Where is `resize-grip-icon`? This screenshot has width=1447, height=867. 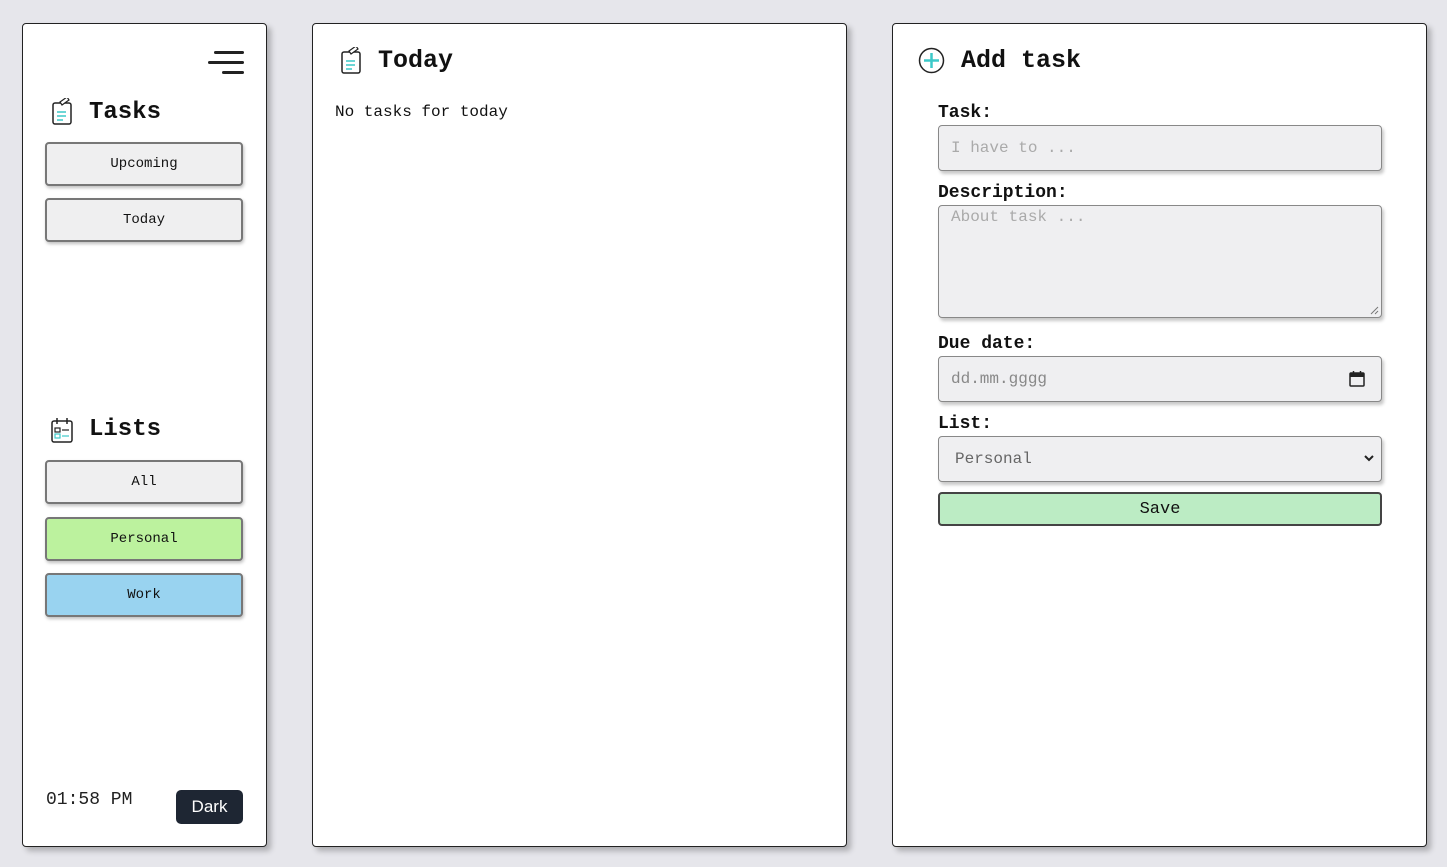
resize-grip-icon is located at coordinates (1374, 310).